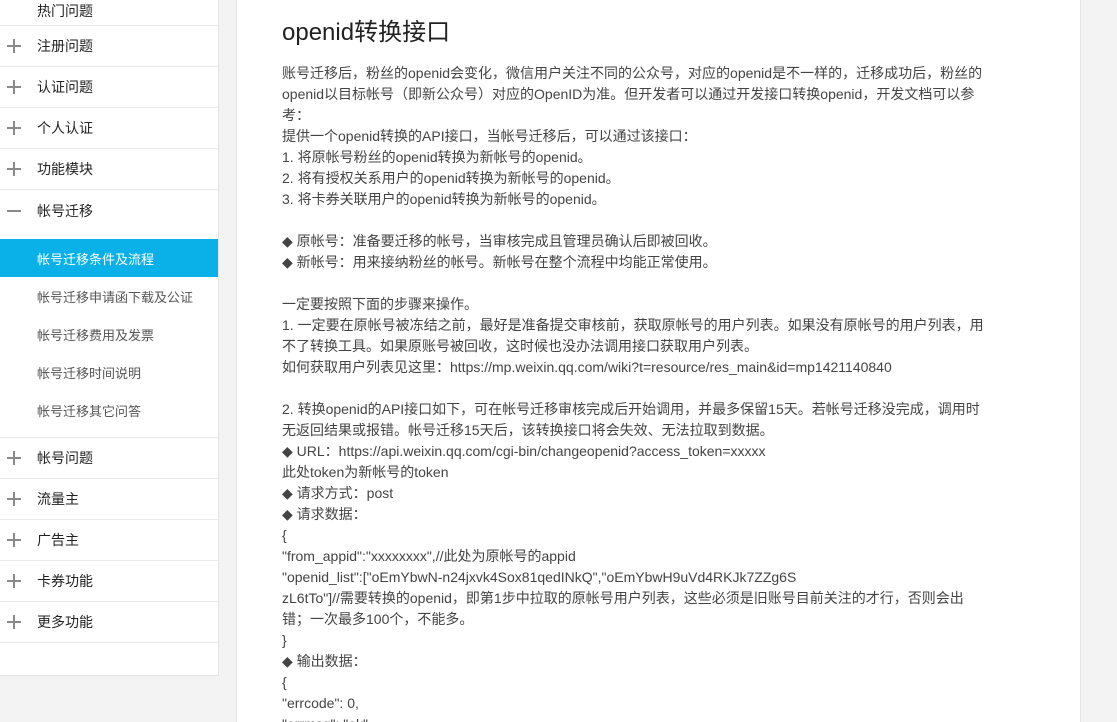 The width and height of the screenshot is (1117, 722). Describe the element at coordinates (109, 372) in the screenshot. I see `sidebar-subitem: 帐号迁移时间说明` at that location.